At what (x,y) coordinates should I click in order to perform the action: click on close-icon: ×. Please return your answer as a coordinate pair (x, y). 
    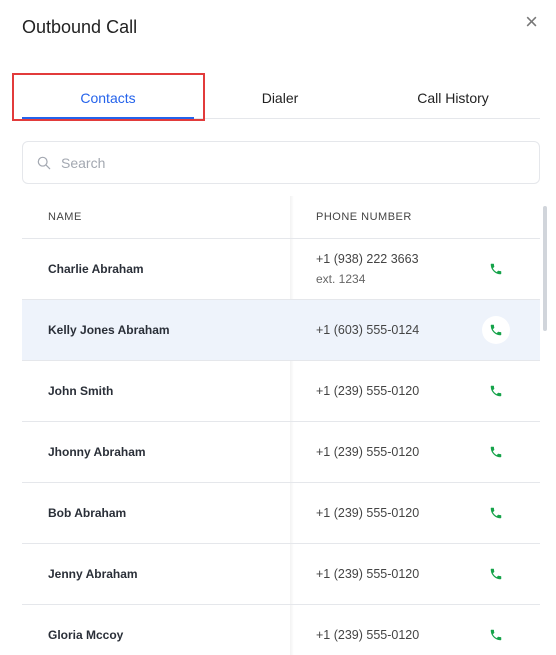
    Looking at the image, I should click on (531, 22).